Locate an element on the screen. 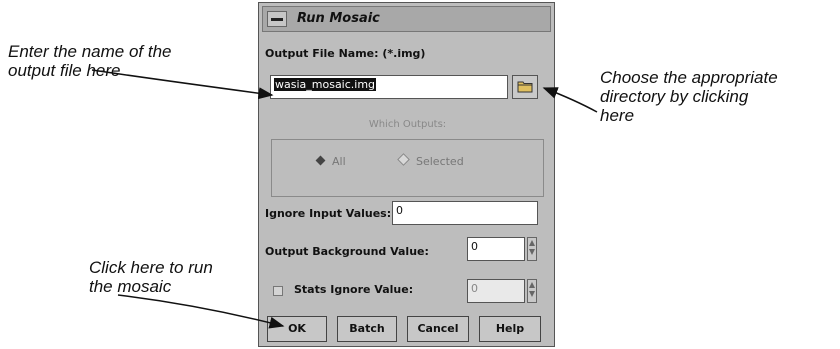 The image size is (840, 349). radio-unselected-icon is located at coordinates (403, 159).